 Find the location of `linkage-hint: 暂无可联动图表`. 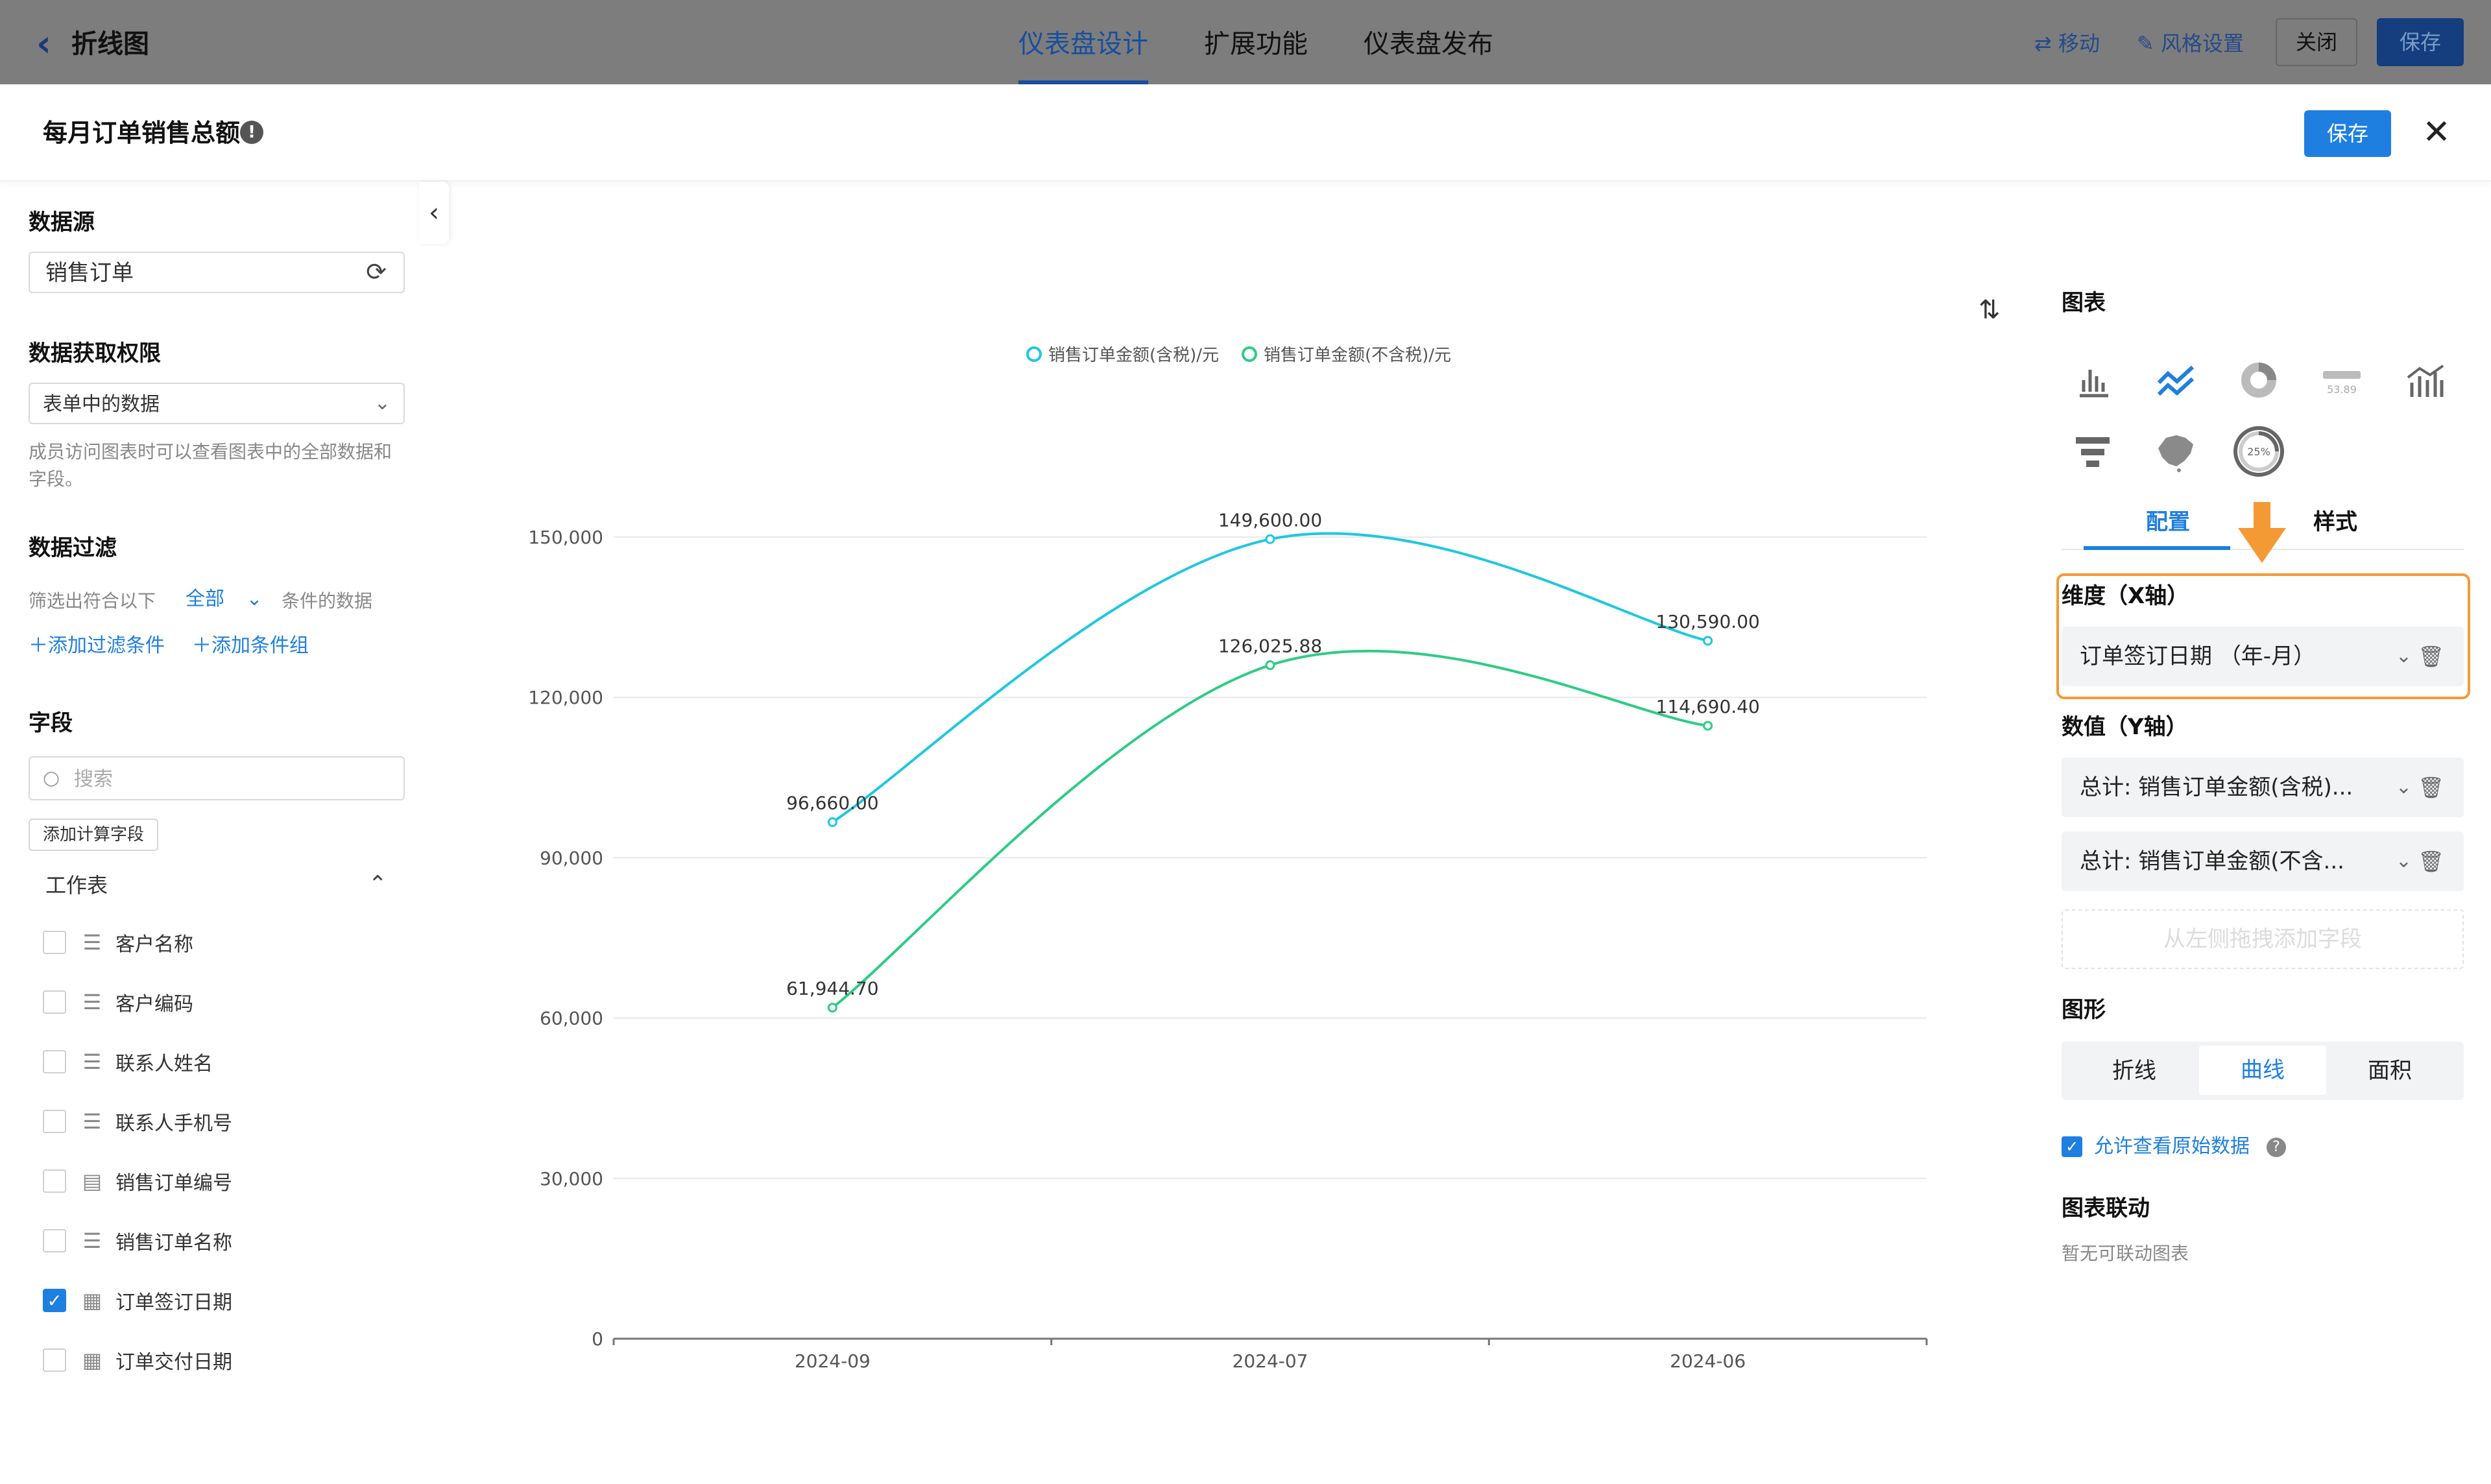

linkage-hint: 暂无可联动图表 is located at coordinates (2125, 1253).